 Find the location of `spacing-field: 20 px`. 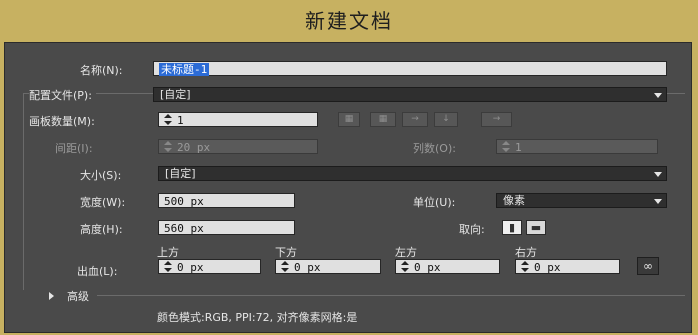

spacing-field: 20 px is located at coordinates (238, 146).